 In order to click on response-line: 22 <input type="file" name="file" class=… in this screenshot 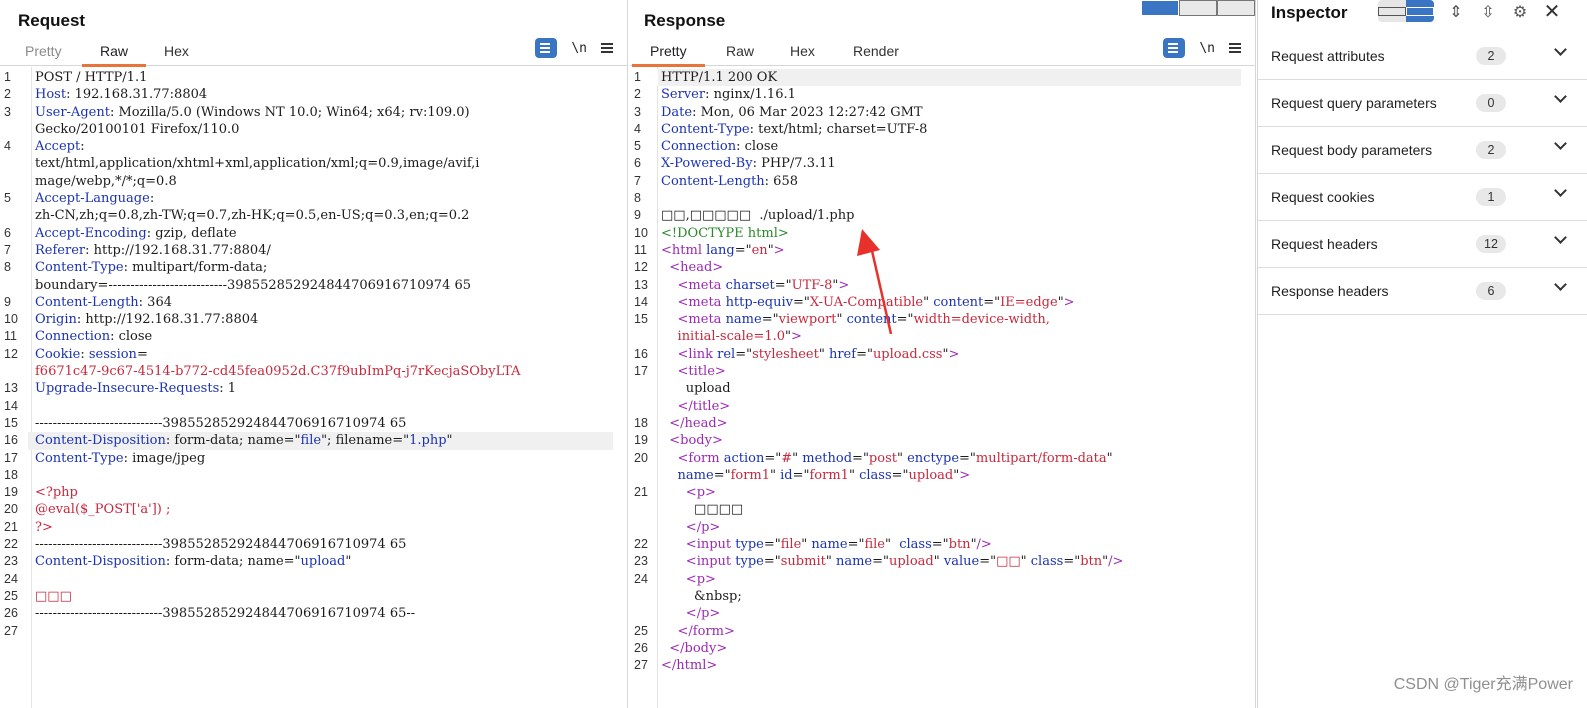, I will do `click(935, 544)`.